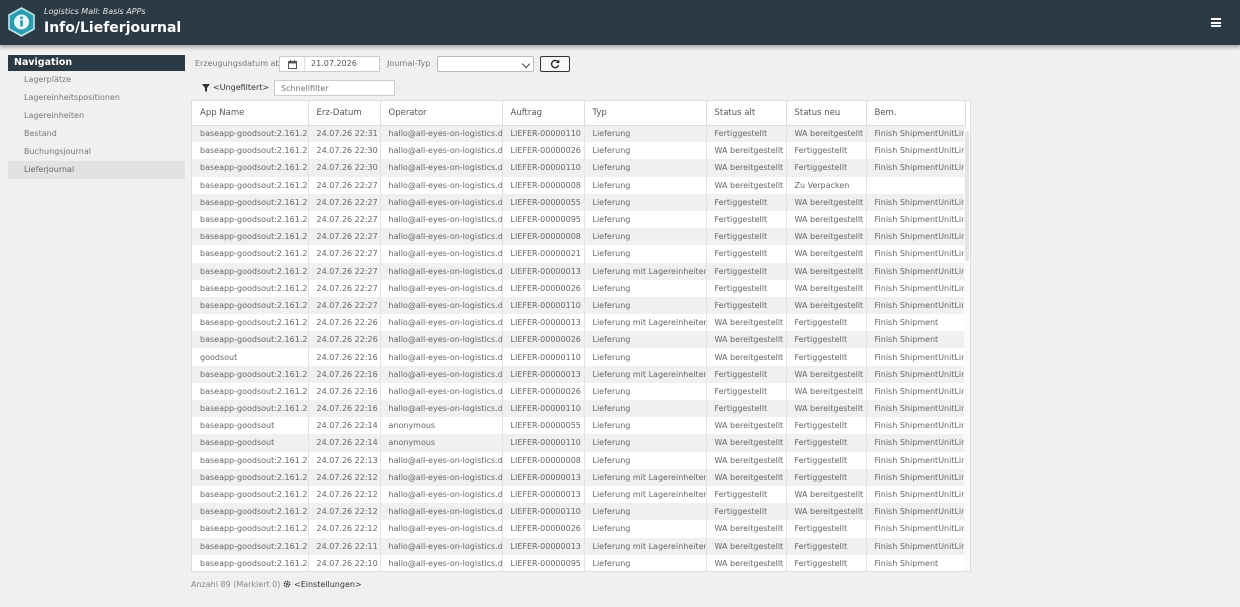  Describe the element at coordinates (287, 584) in the screenshot. I see `gear-icon` at that location.